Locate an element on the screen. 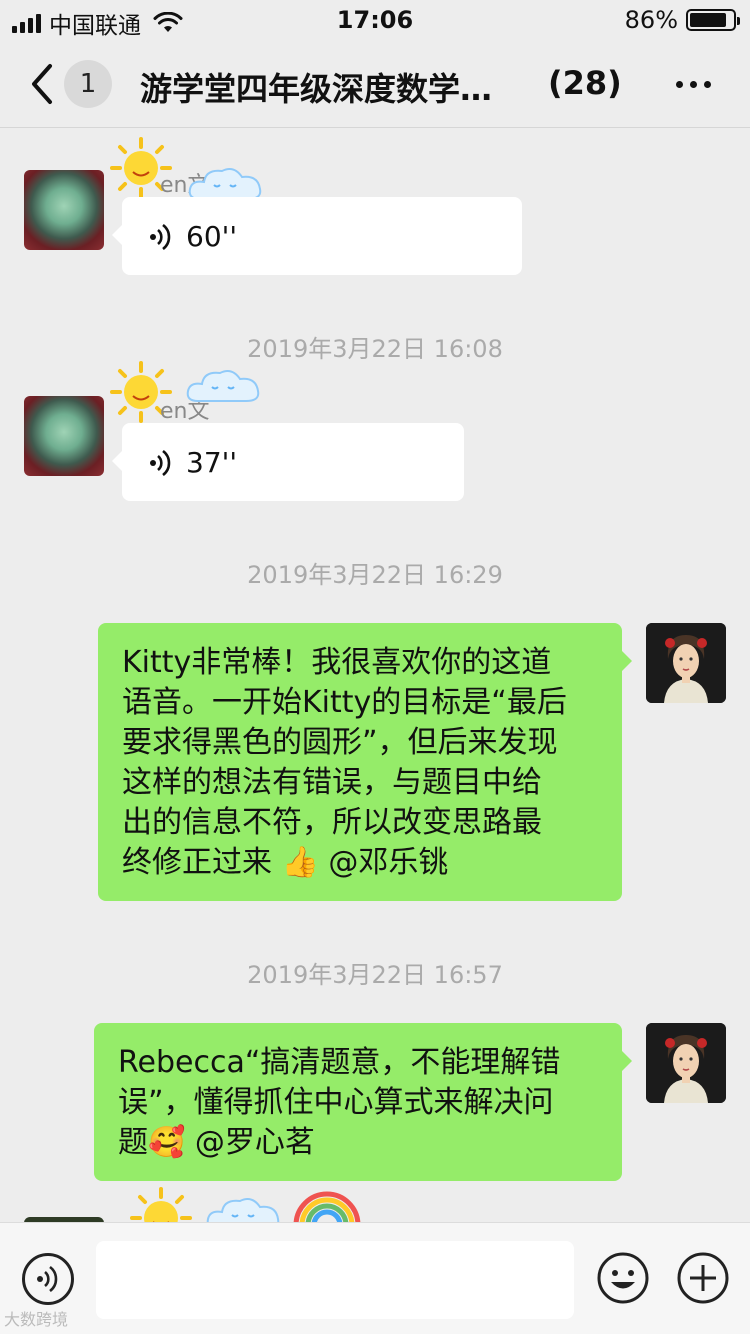 This screenshot has height=1334, width=750. input-toolbar is located at coordinates (375, 1278).